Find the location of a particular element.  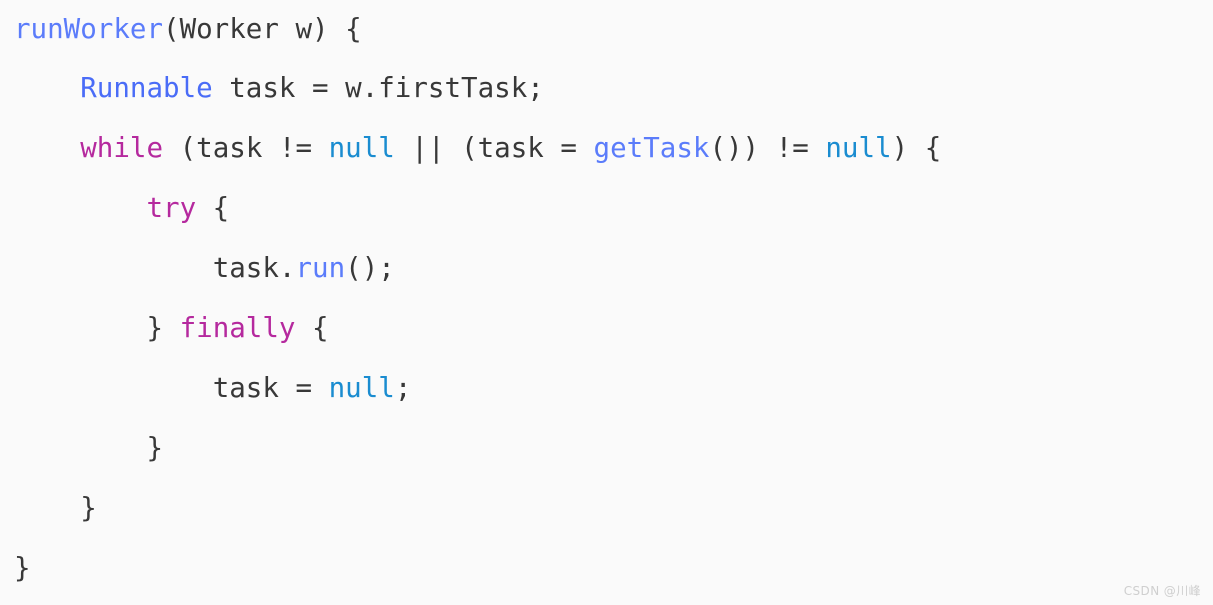

code-token-default: ; is located at coordinates (403, 388).